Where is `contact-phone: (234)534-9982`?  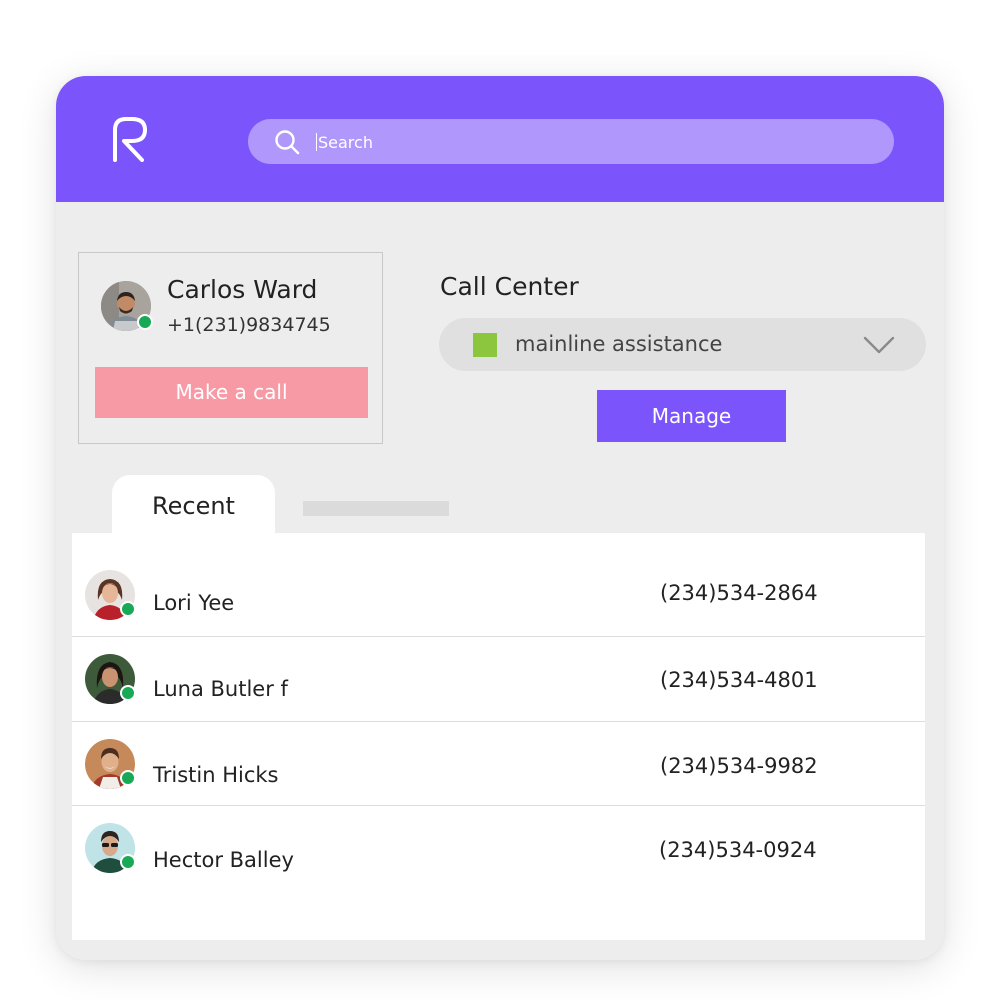
contact-phone: (234)534-9982 is located at coordinates (739, 766).